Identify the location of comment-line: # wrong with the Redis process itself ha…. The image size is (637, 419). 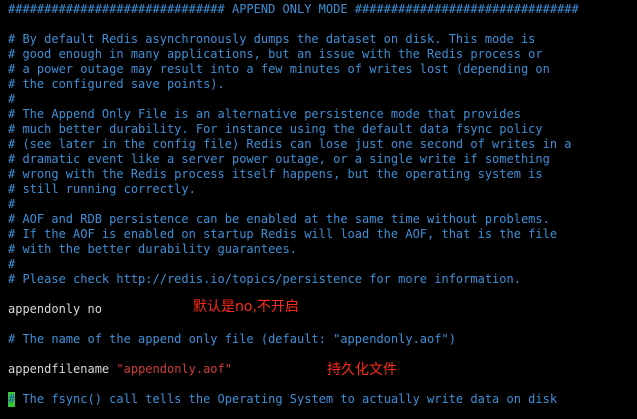
(275, 174).